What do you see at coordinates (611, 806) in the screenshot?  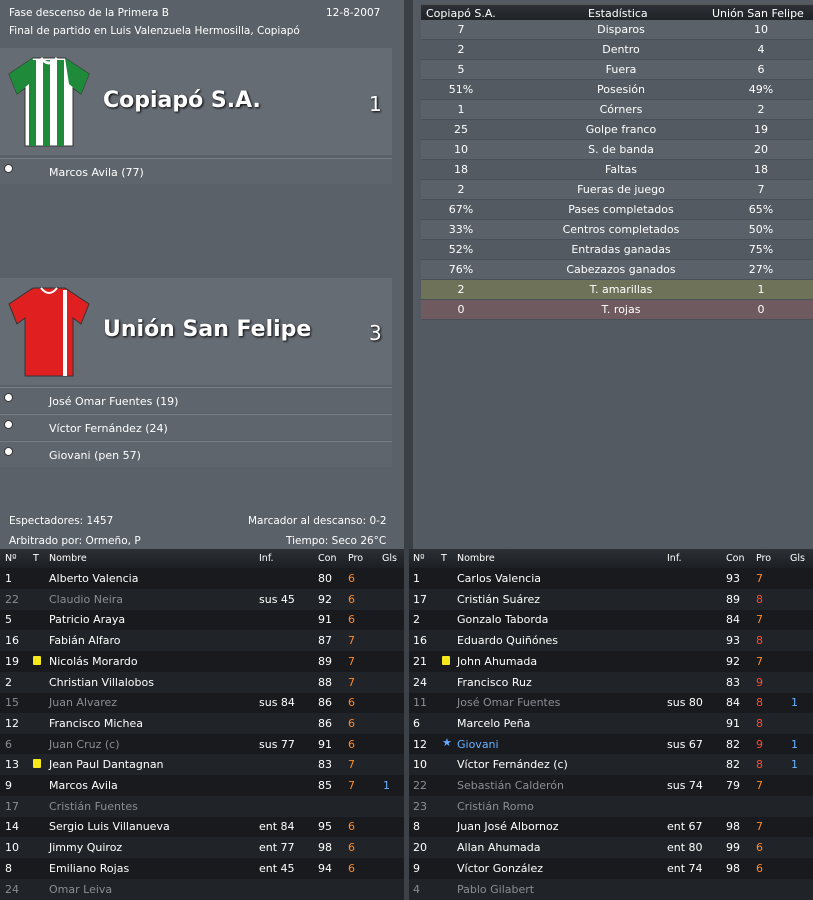 I see `lineup-row: 23 Cristián Romo` at bounding box center [611, 806].